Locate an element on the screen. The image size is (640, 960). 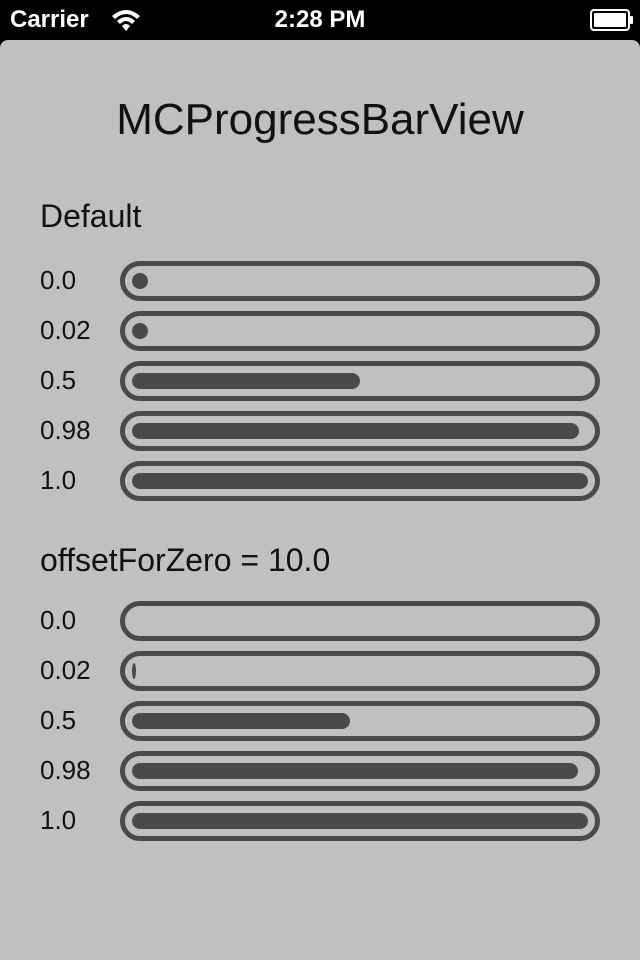
battery-icon is located at coordinates (611, 20).